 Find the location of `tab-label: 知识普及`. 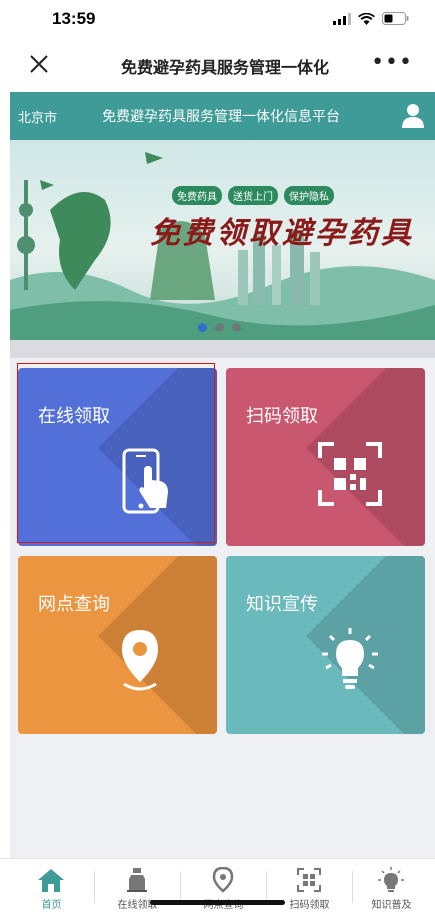

tab-label: 知识普及 is located at coordinates (391, 905).